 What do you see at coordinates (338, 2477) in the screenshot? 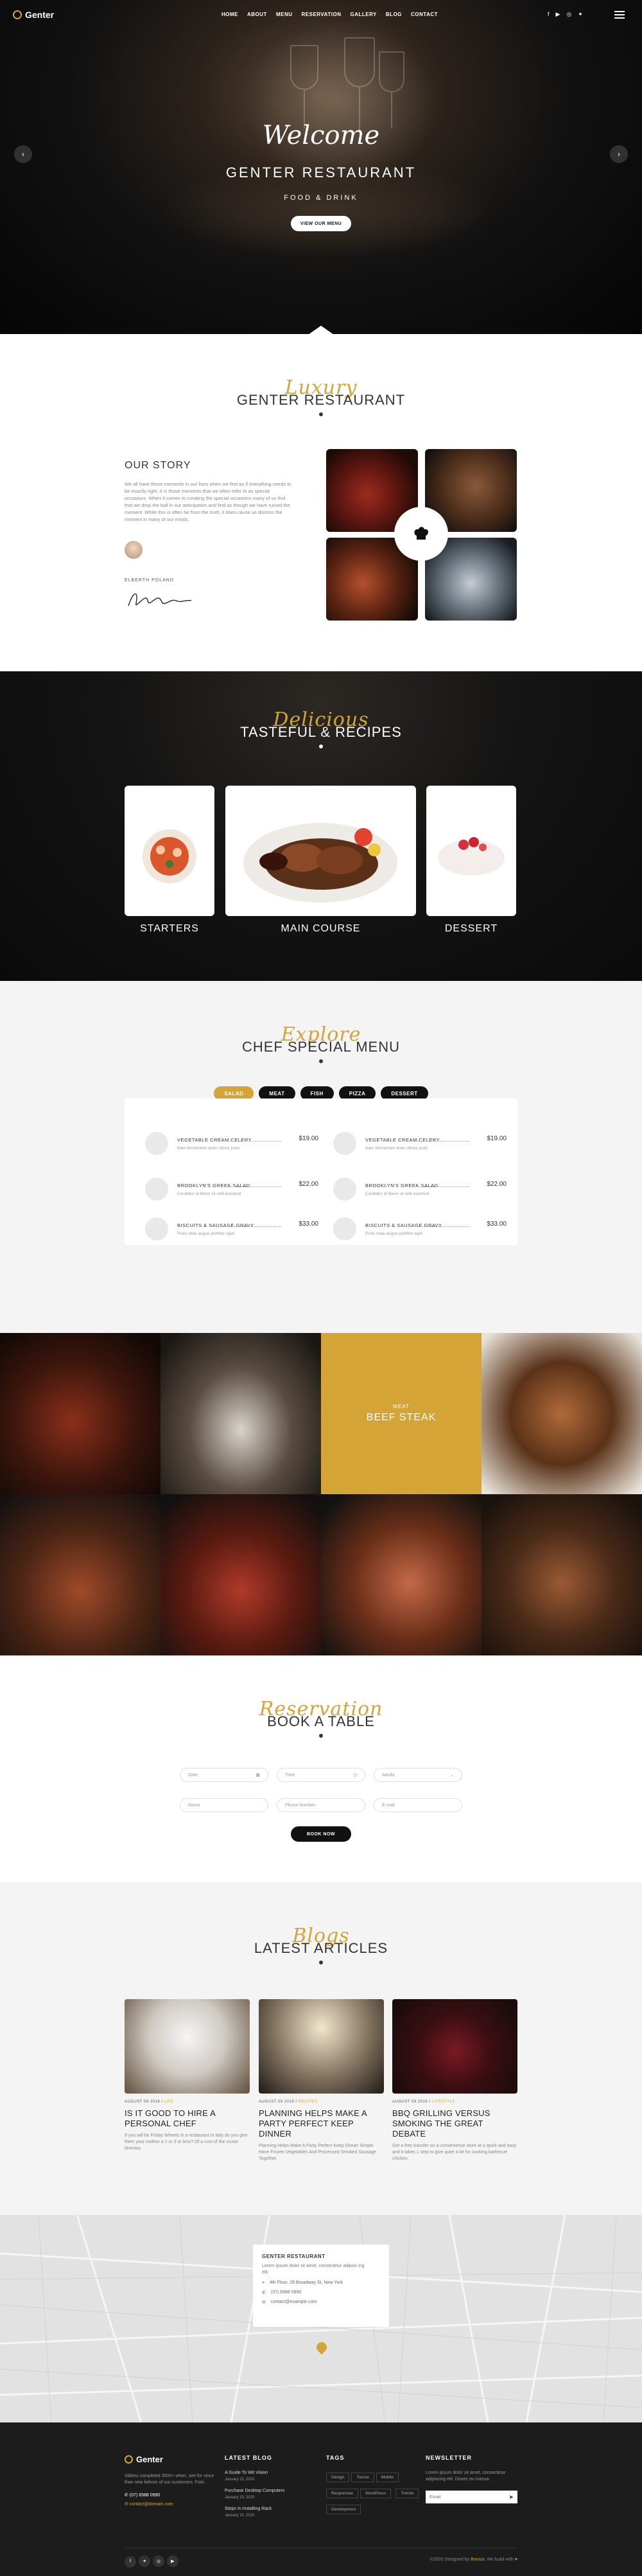
I see `tag-link: Design` at bounding box center [338, 2477].